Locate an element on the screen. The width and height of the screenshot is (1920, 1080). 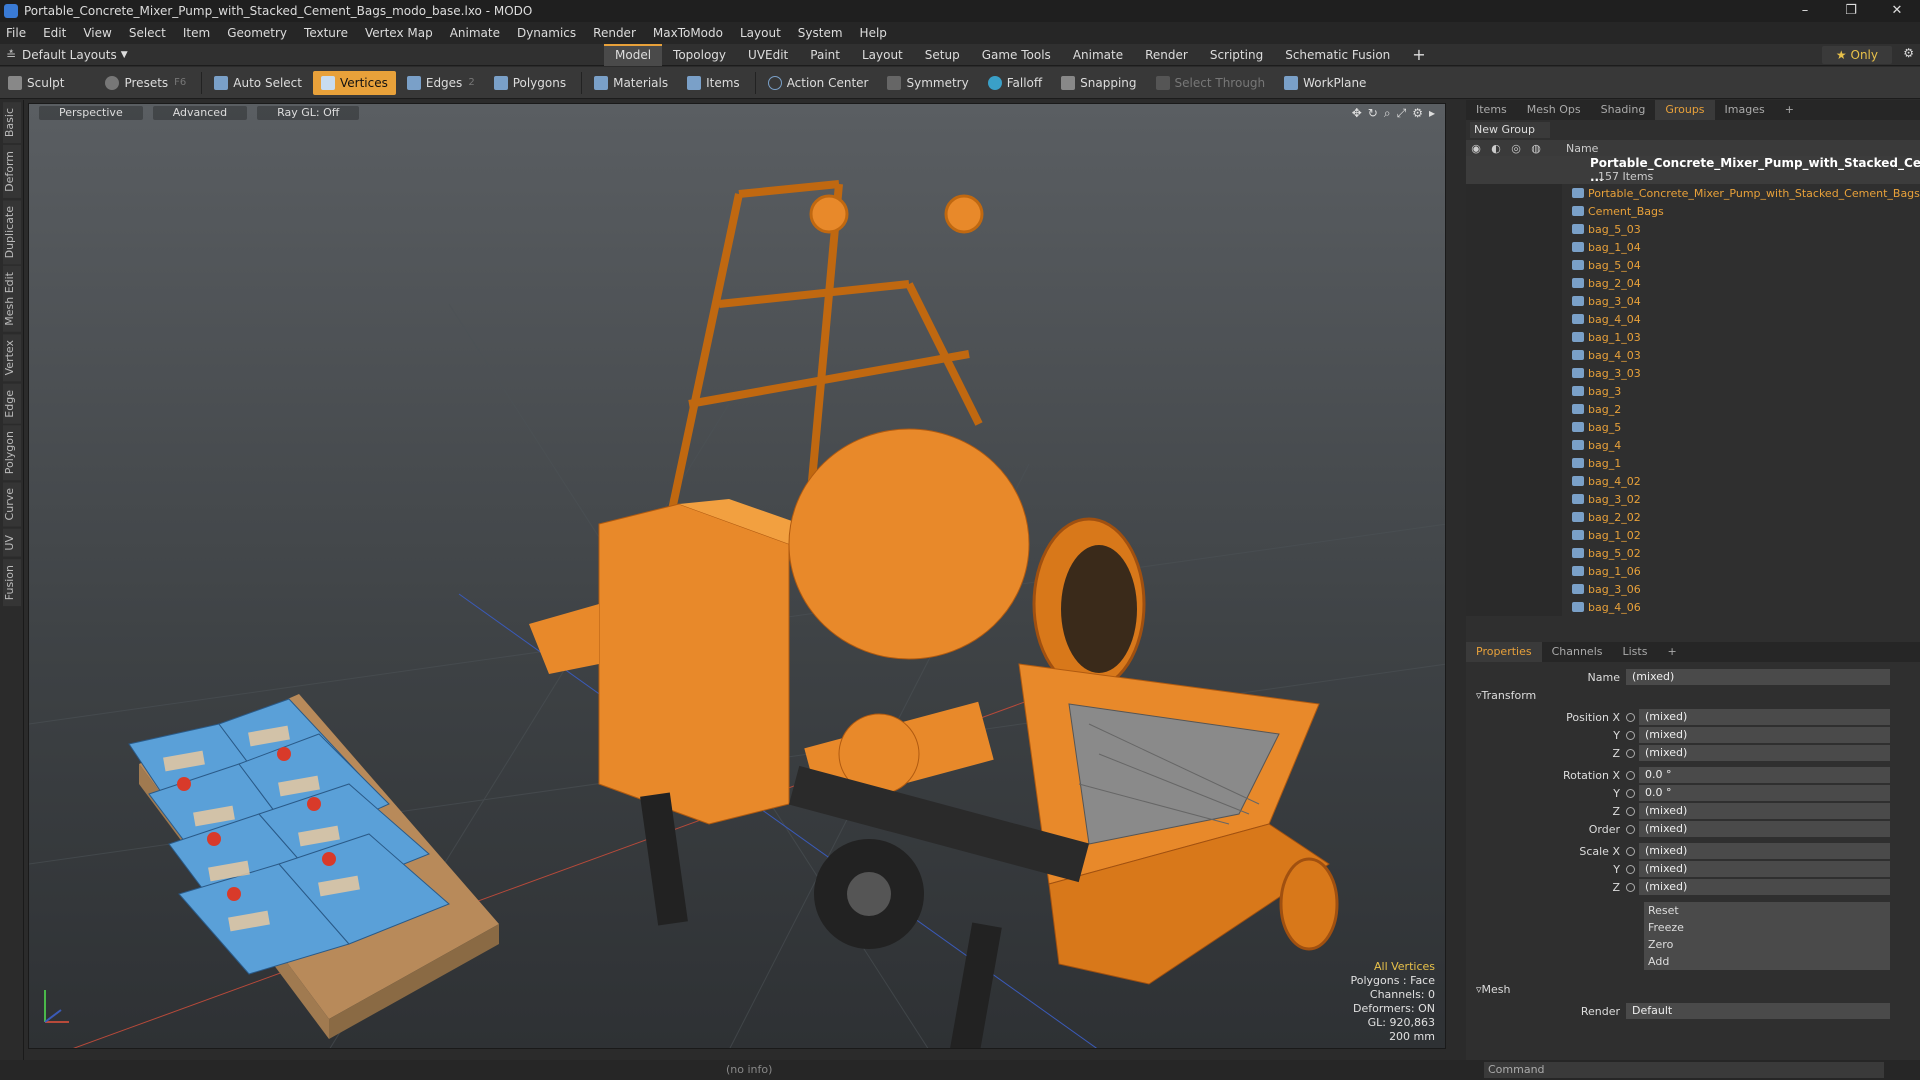
list-item: bag_1_02 is located at coordinates (1693, 535).